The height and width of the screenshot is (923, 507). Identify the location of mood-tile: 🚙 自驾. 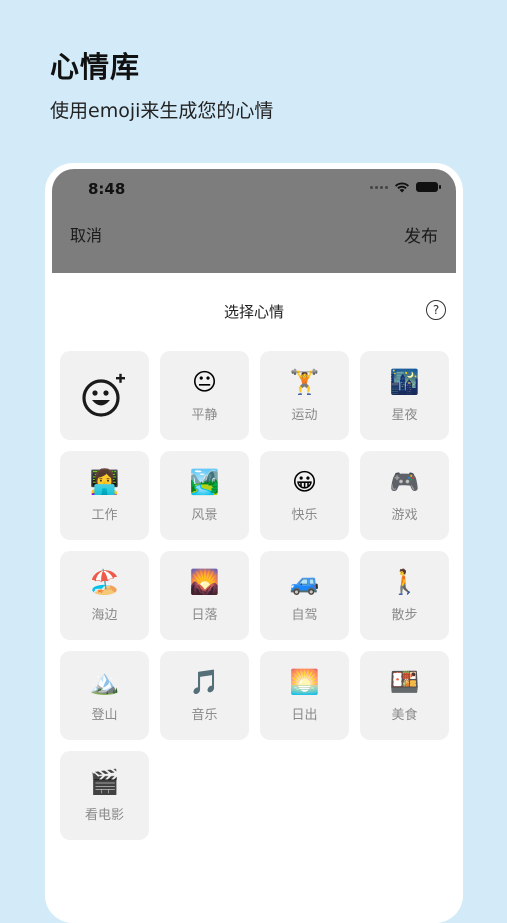
(304, 595).